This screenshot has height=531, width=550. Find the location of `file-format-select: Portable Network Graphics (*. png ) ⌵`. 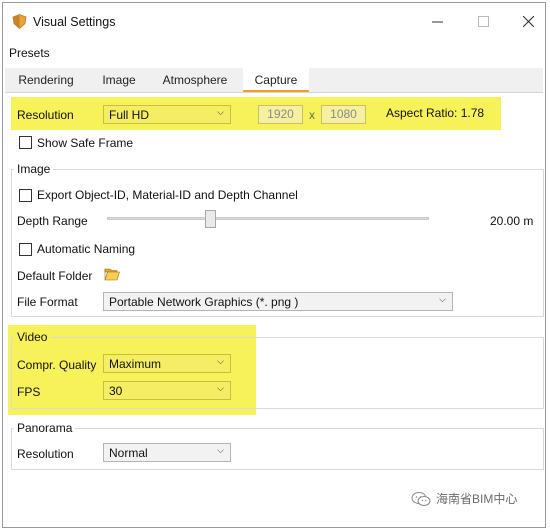

file-format-select: Portable Network Graphics (*. png ) ⌵ is located at coordinates (278, 301).